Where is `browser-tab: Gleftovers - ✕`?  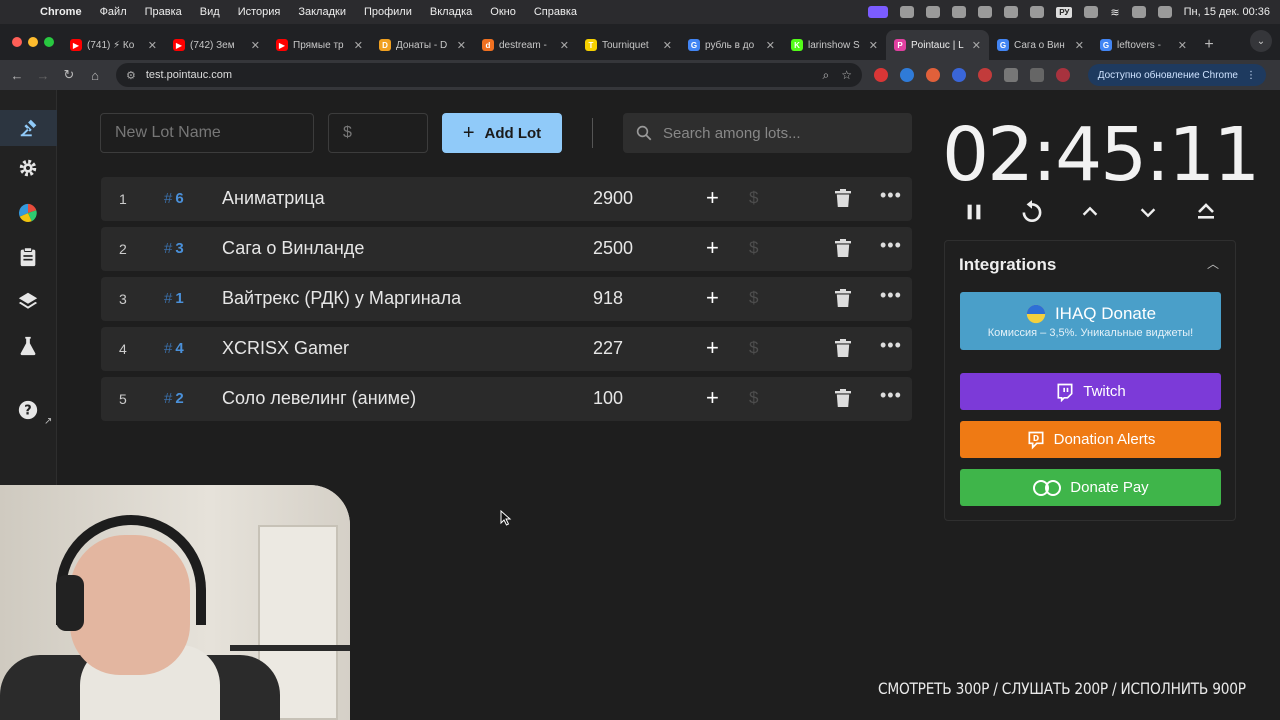 browser-tab: Gleftovers - ✕ is located at coordinates (1143, 45).